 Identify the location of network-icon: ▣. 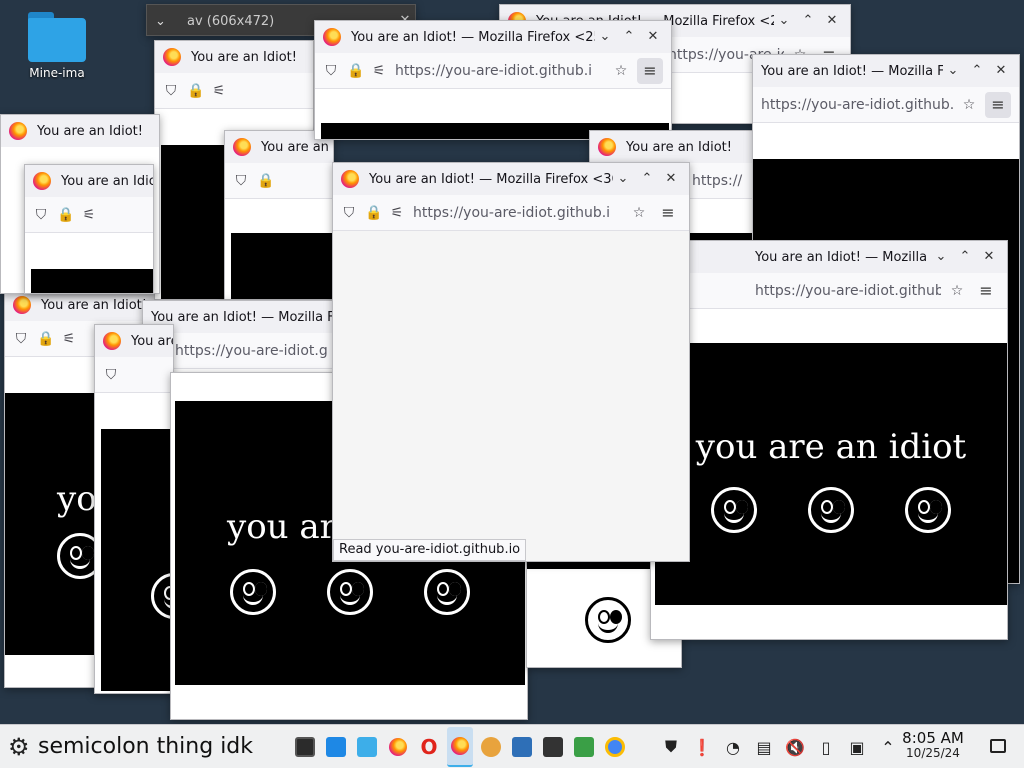
(857, 747).